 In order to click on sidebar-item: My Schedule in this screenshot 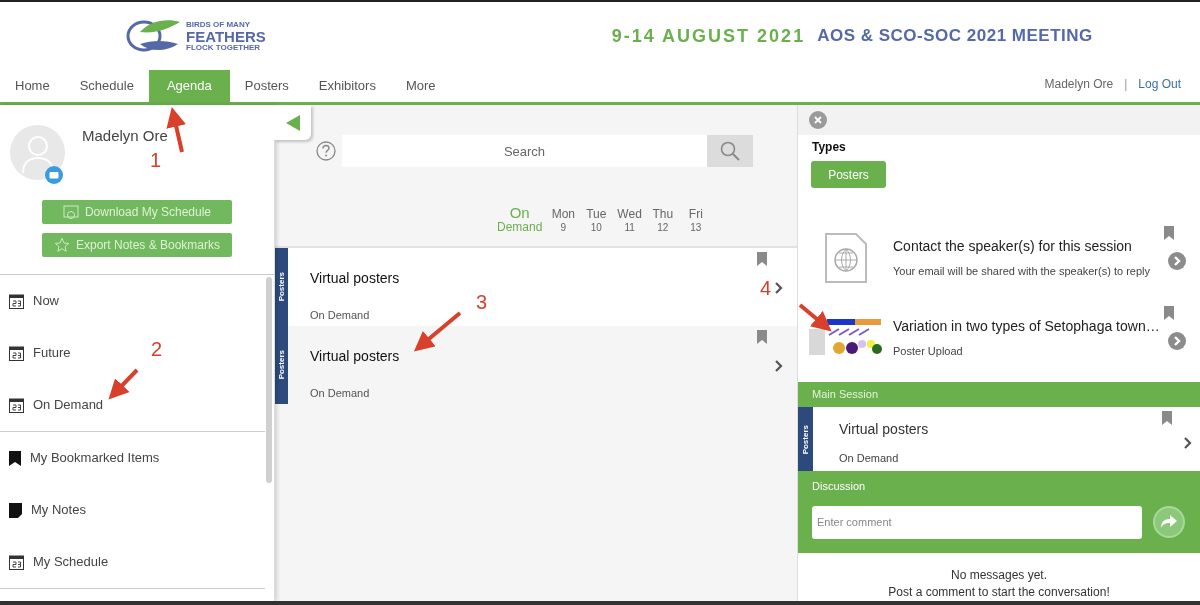, I will do `click(57, 562)`.